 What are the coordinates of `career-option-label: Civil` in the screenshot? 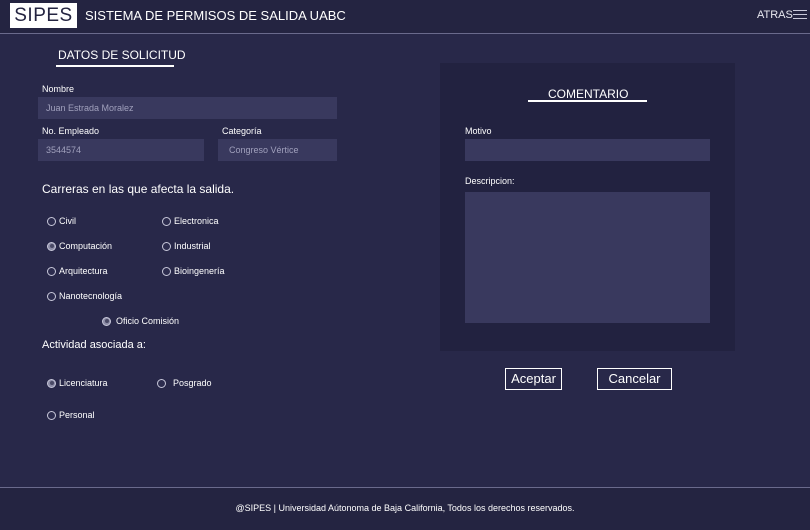 It's located at (67, 221).